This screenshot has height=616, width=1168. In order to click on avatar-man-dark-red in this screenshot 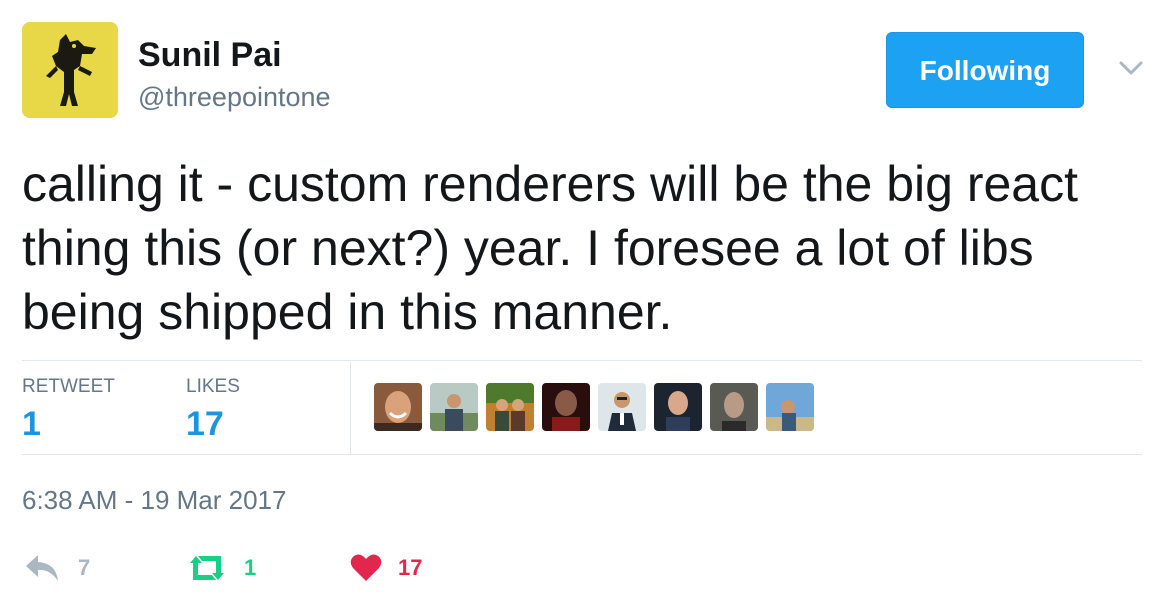, I will do `click(566, 407)`.